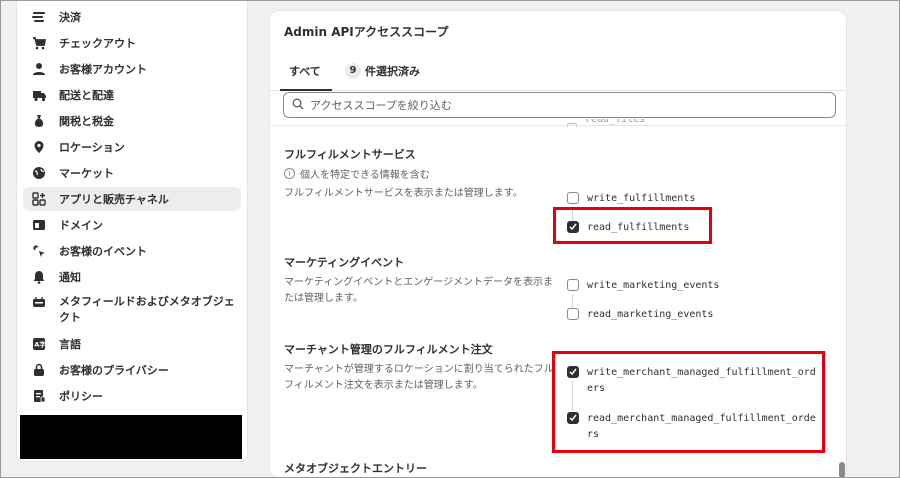  I want to click on sidebar-item-label: 決済, so click(70, 17).